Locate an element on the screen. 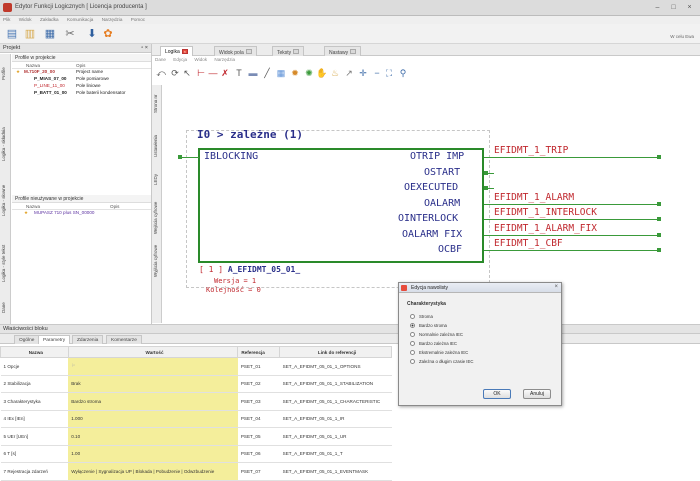  maximize-icon: □ is located at coordinates (673, 7).